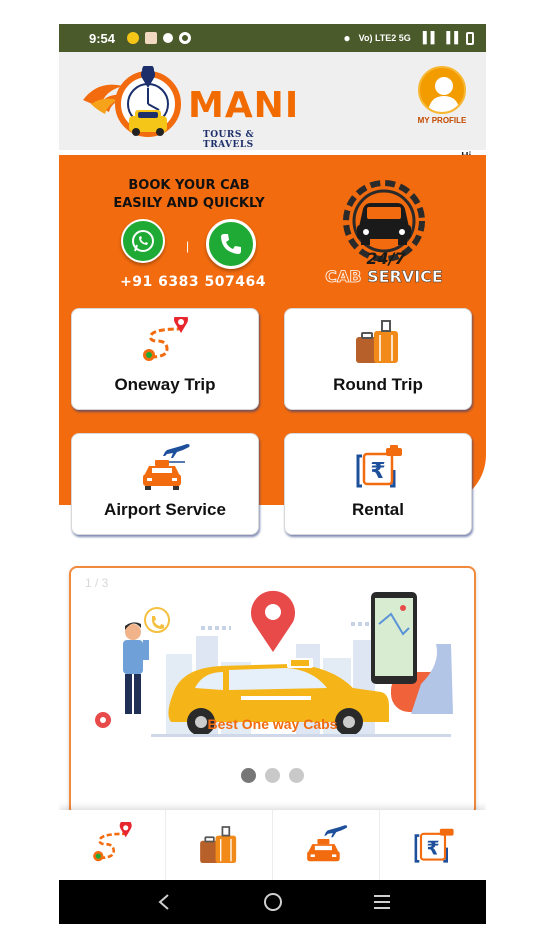  Describe the element at coordinates (165, 384) in the screenshot. I see `oneway-trip-label: Oneway Trip` at that location.